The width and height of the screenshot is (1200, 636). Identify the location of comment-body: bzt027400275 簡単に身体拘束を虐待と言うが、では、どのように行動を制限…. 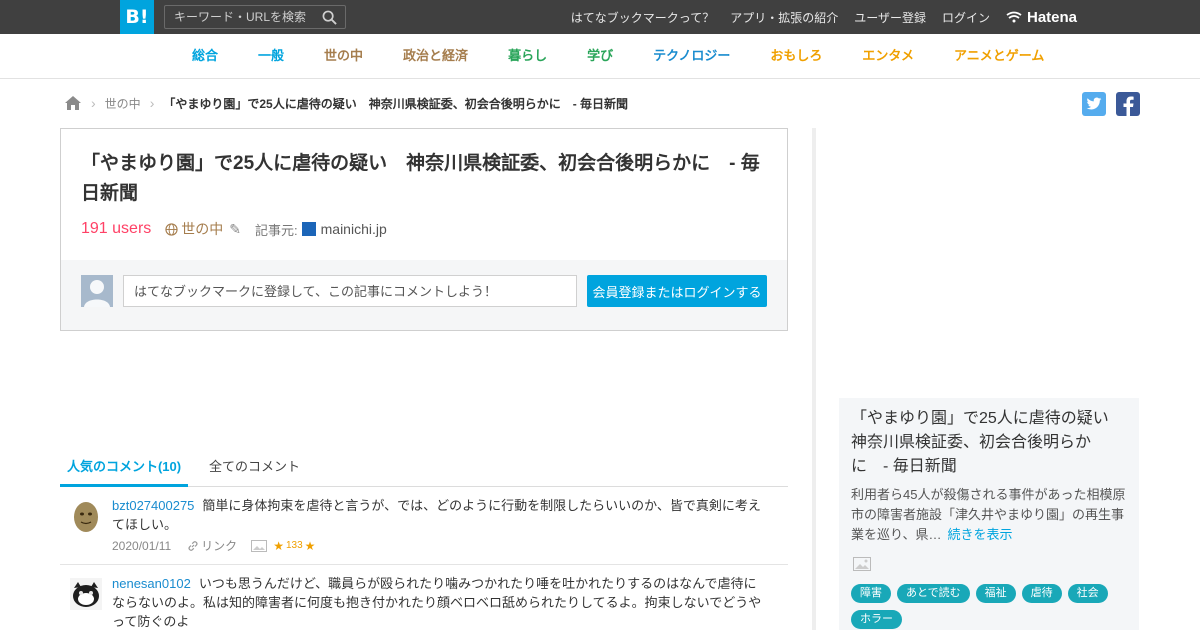
(437, 515).